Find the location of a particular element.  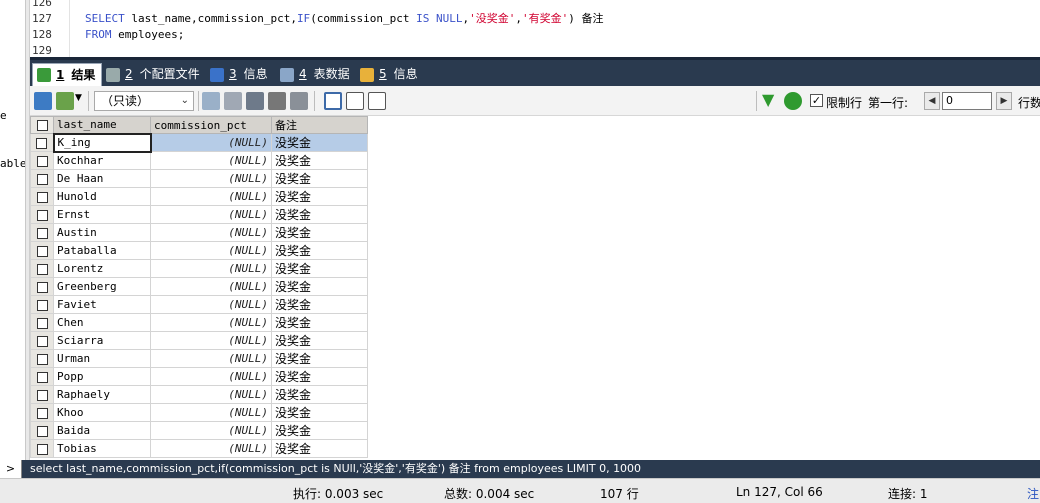

cell-last-name: Chen is located at coordinates (102, 322).